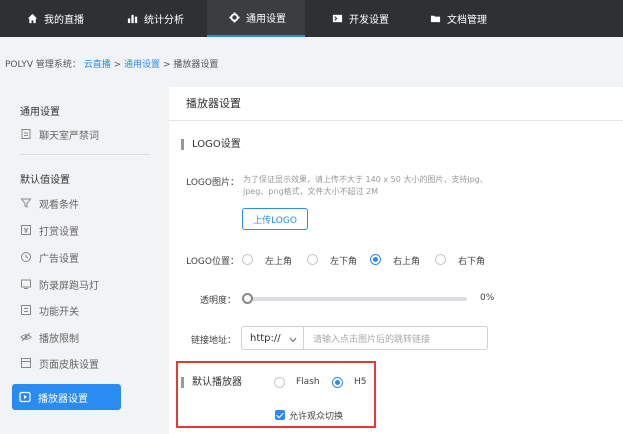 Image resolution: width=623 pixels, height=434 pixels. What do you see at coordinates (440, 259) in the screenshot?
I see `radio-bottom-right` at bounding box center [440, 259].